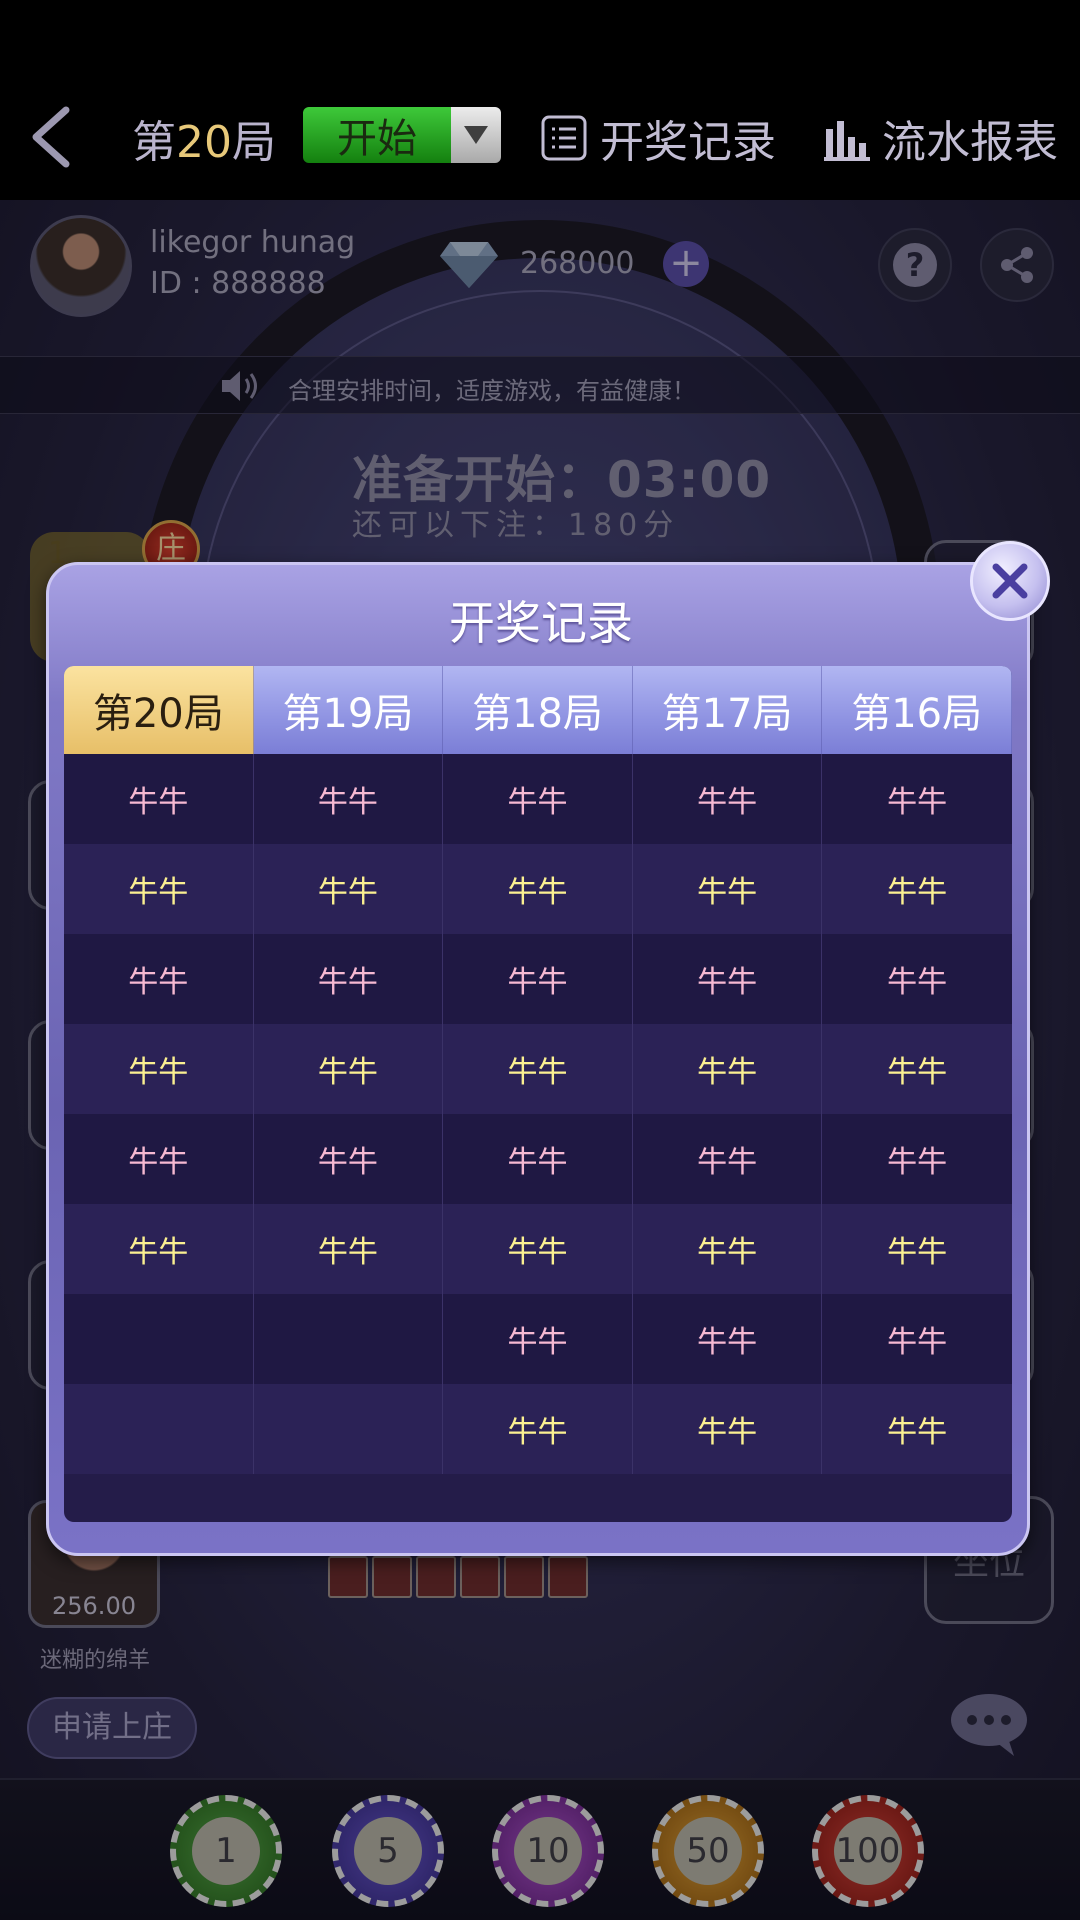  I want to click on start-dropdown: 开始, so click(402, 135).